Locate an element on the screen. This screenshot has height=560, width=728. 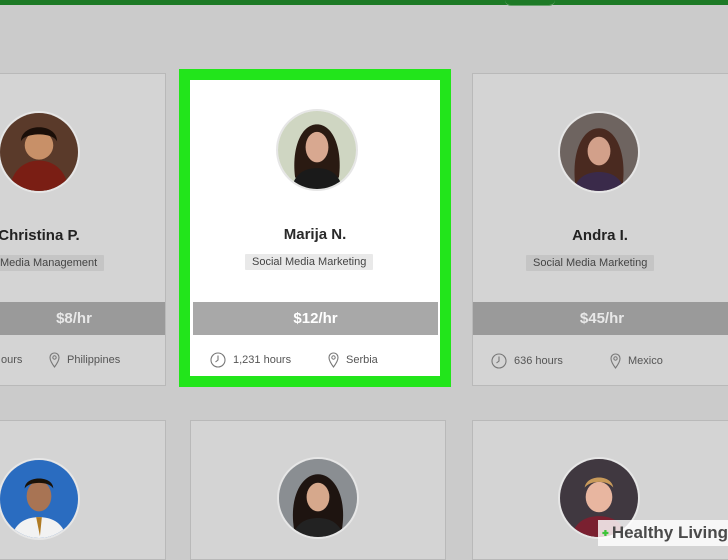
top-bar-tab is located at coordinates (530, 3).